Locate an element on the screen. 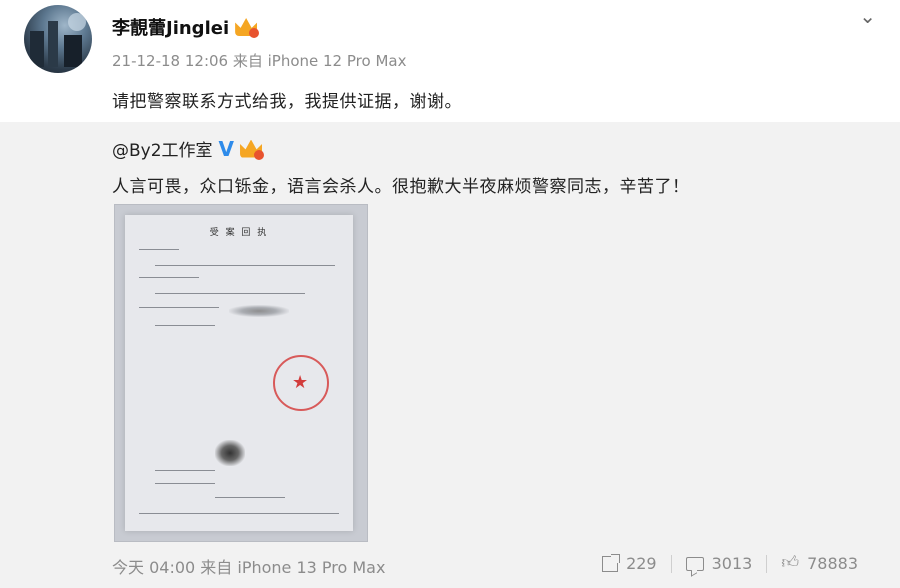 The image size is (900, 588). like-count: 78883 is located at coordinates (832, 563).